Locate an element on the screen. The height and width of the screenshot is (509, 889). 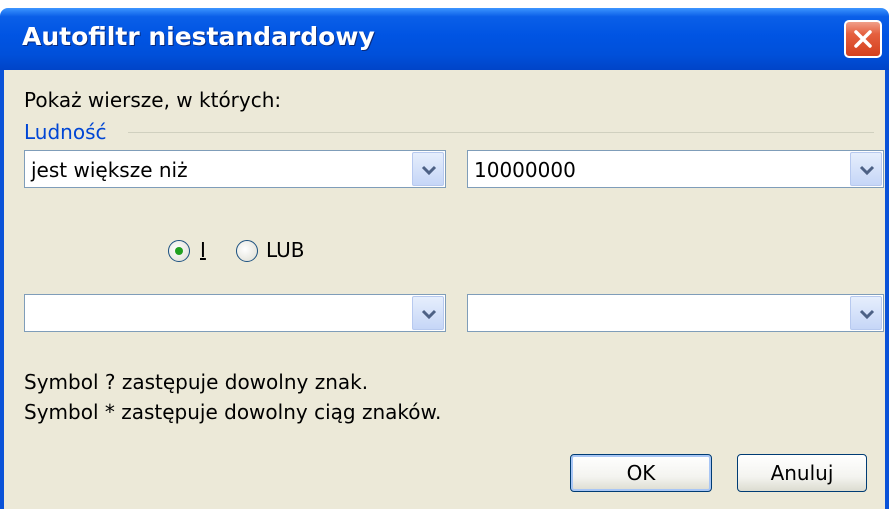
ok-button: OK is located at coordinates (641, 473).